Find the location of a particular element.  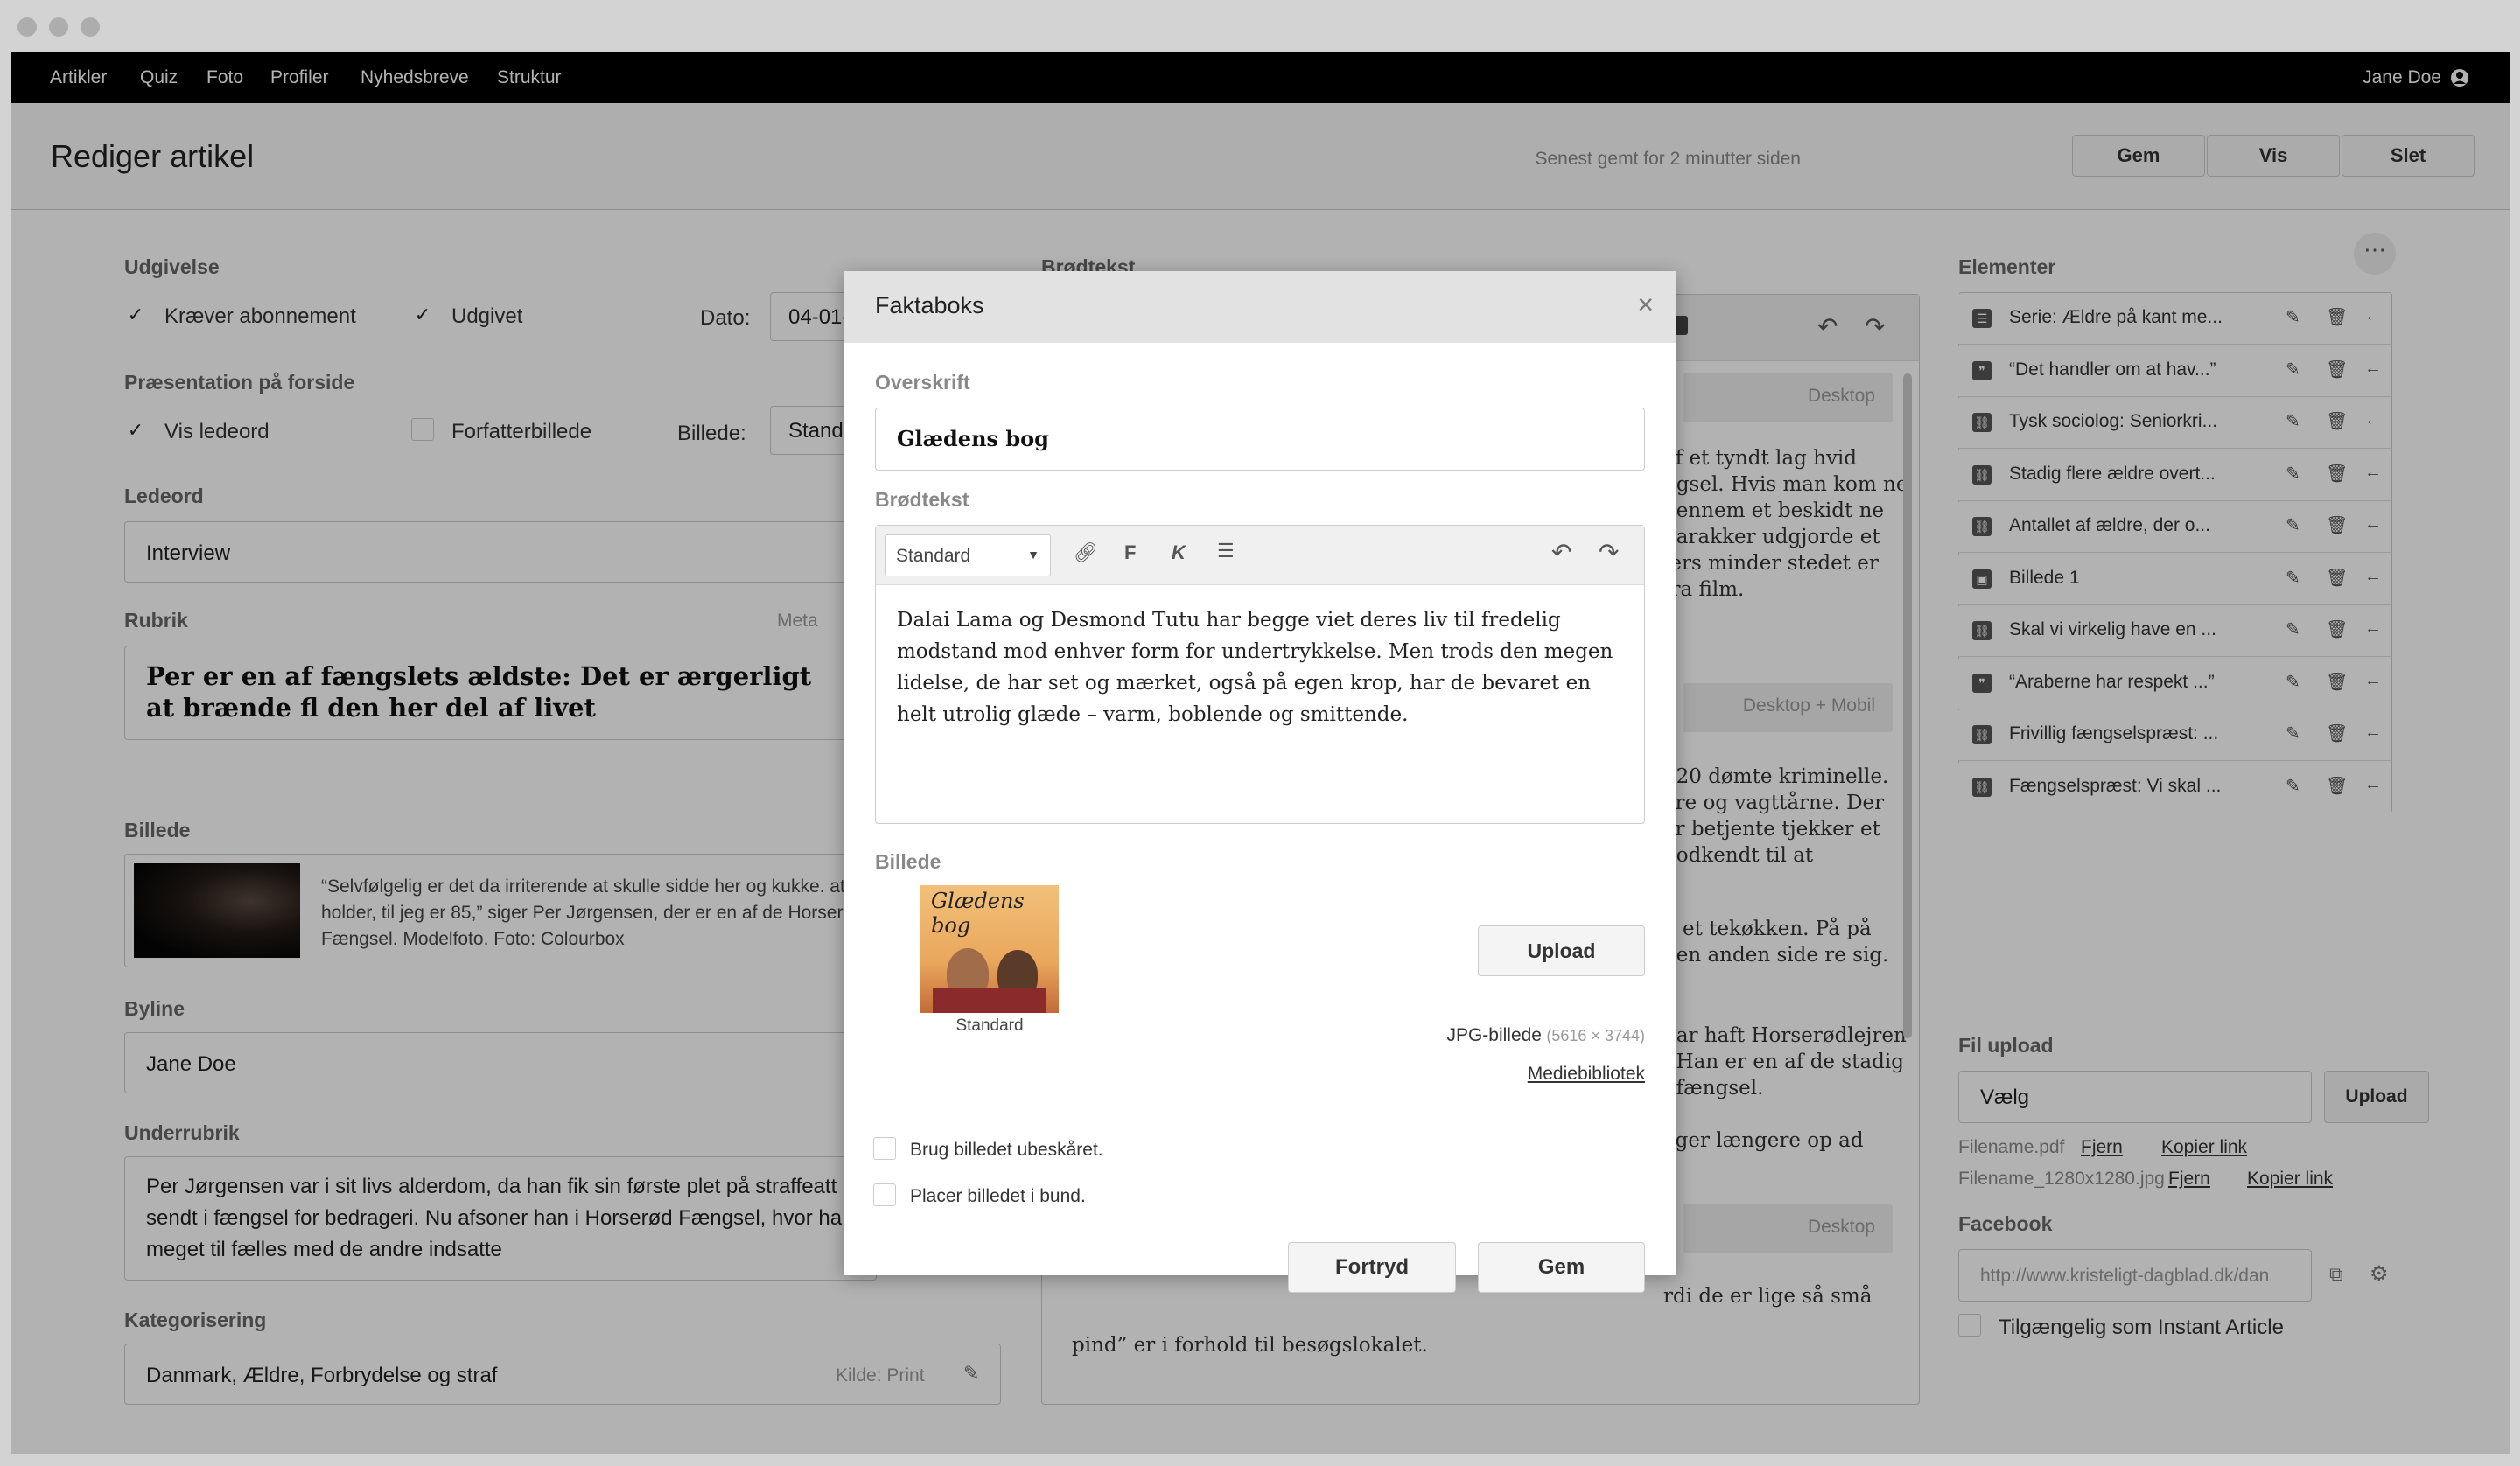

close-icon: × is located at coordinates (1645, 305).